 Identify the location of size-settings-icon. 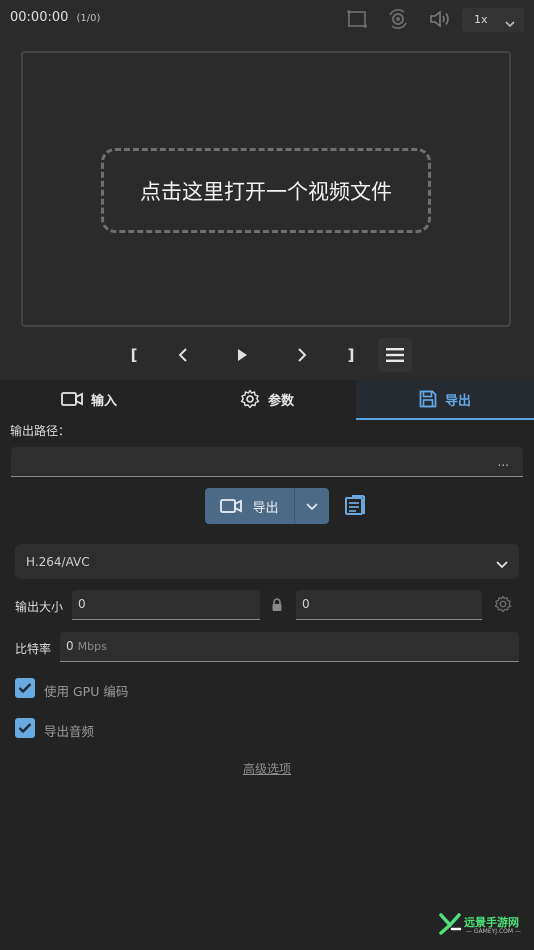
(503, 606).